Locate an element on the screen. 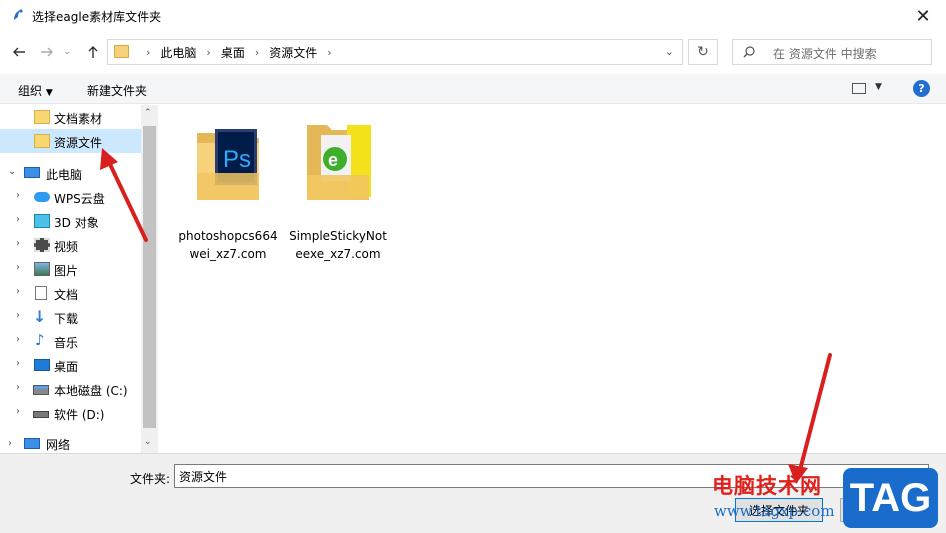 The image size is (946, 533). breadcrumb-item: 桌面 is located at coordinates (233, 52).